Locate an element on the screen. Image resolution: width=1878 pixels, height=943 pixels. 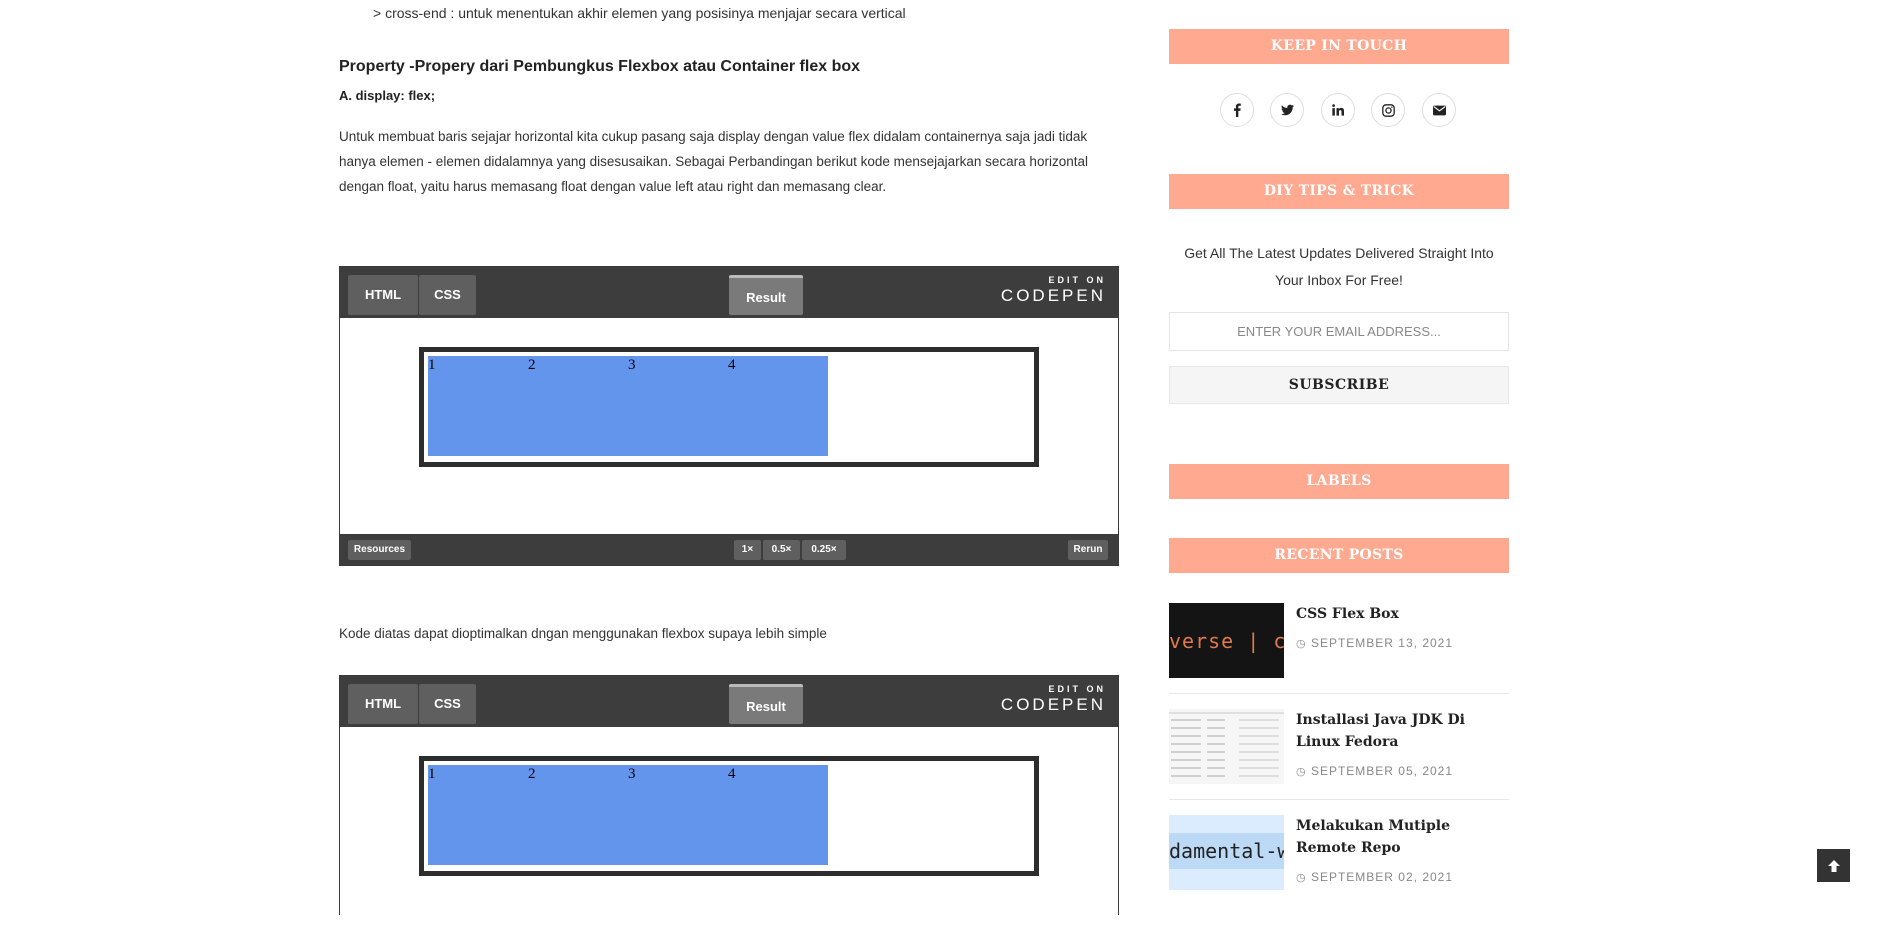
post-date: ◷ SEPTEMBER 02, 2021 is located at coordinates (1375, 877).